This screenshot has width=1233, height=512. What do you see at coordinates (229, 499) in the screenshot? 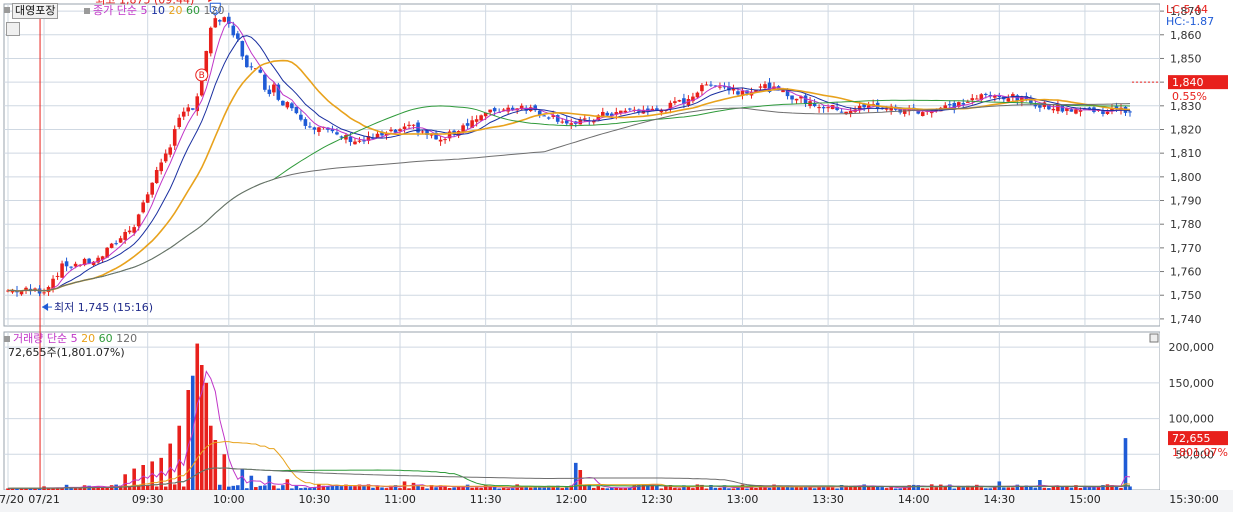
I see `x-tick-label: 10:00` at bounding box center [229, 499].